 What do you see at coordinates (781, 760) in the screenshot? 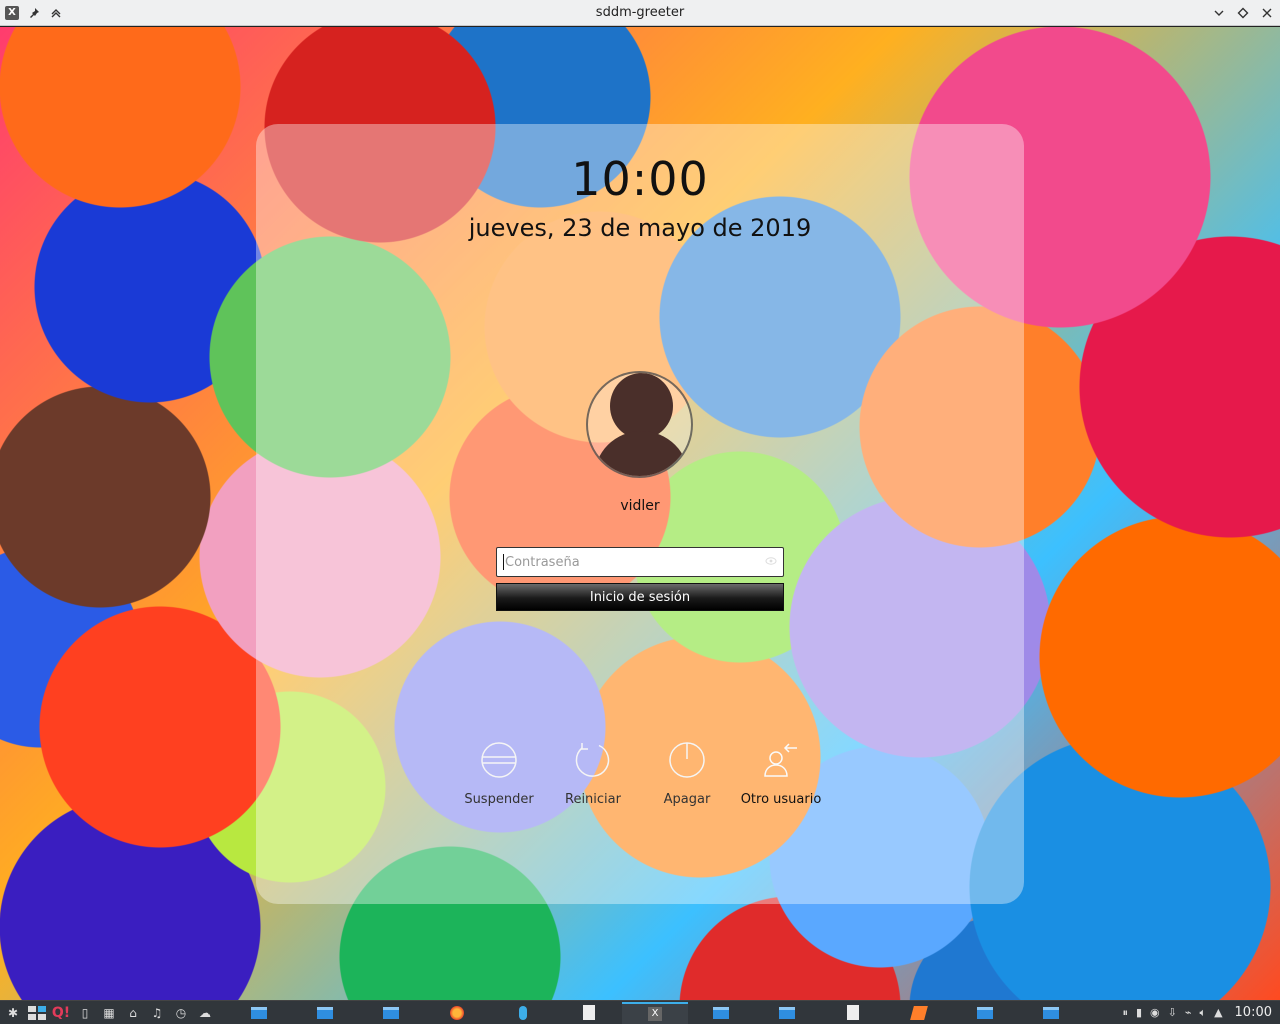
I see `switch-user-icon` at bounding box center [781, 760].